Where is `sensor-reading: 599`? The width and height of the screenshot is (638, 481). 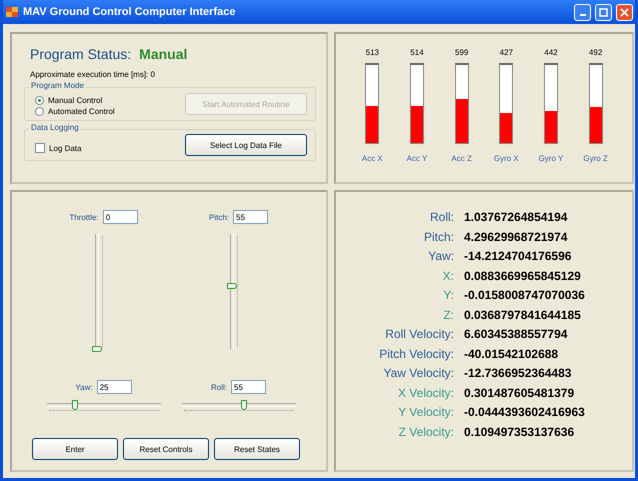 sensor-reading: 599 is located at coordinates (461, 52).